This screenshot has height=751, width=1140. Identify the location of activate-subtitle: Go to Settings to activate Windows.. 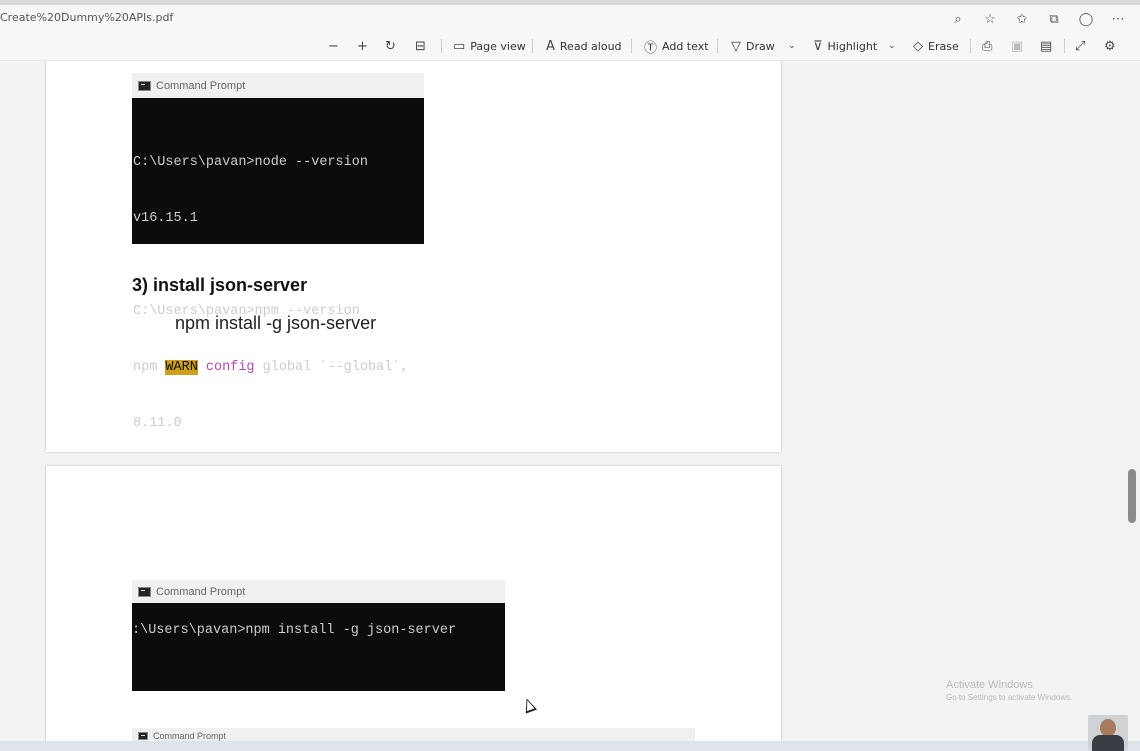
(1009, 697).